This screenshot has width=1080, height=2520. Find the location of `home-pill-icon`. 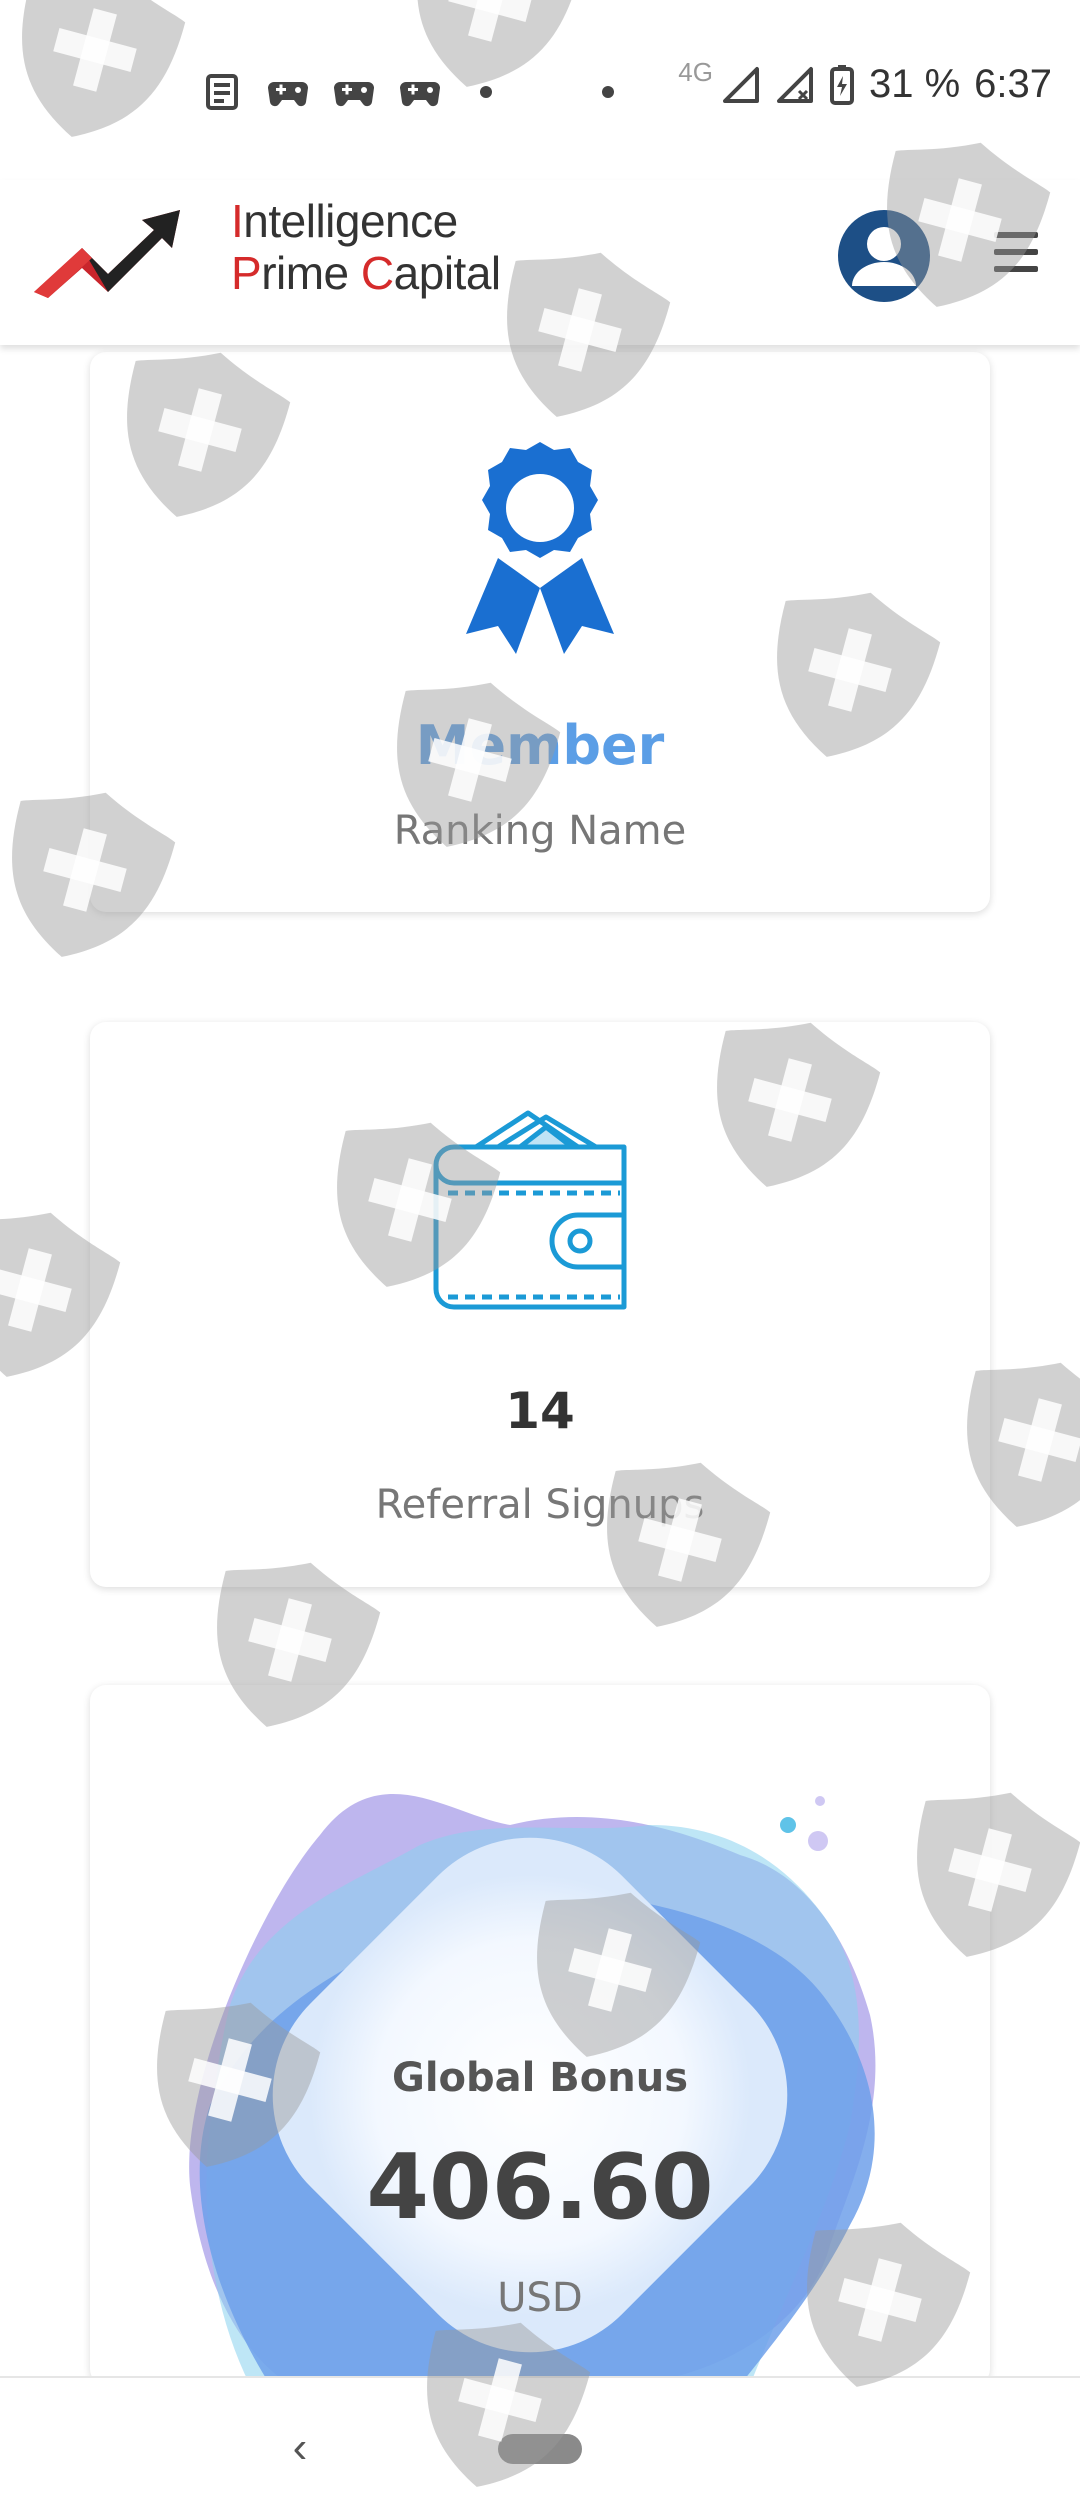

home-pill-icon is located at coordinates (540, 2449).